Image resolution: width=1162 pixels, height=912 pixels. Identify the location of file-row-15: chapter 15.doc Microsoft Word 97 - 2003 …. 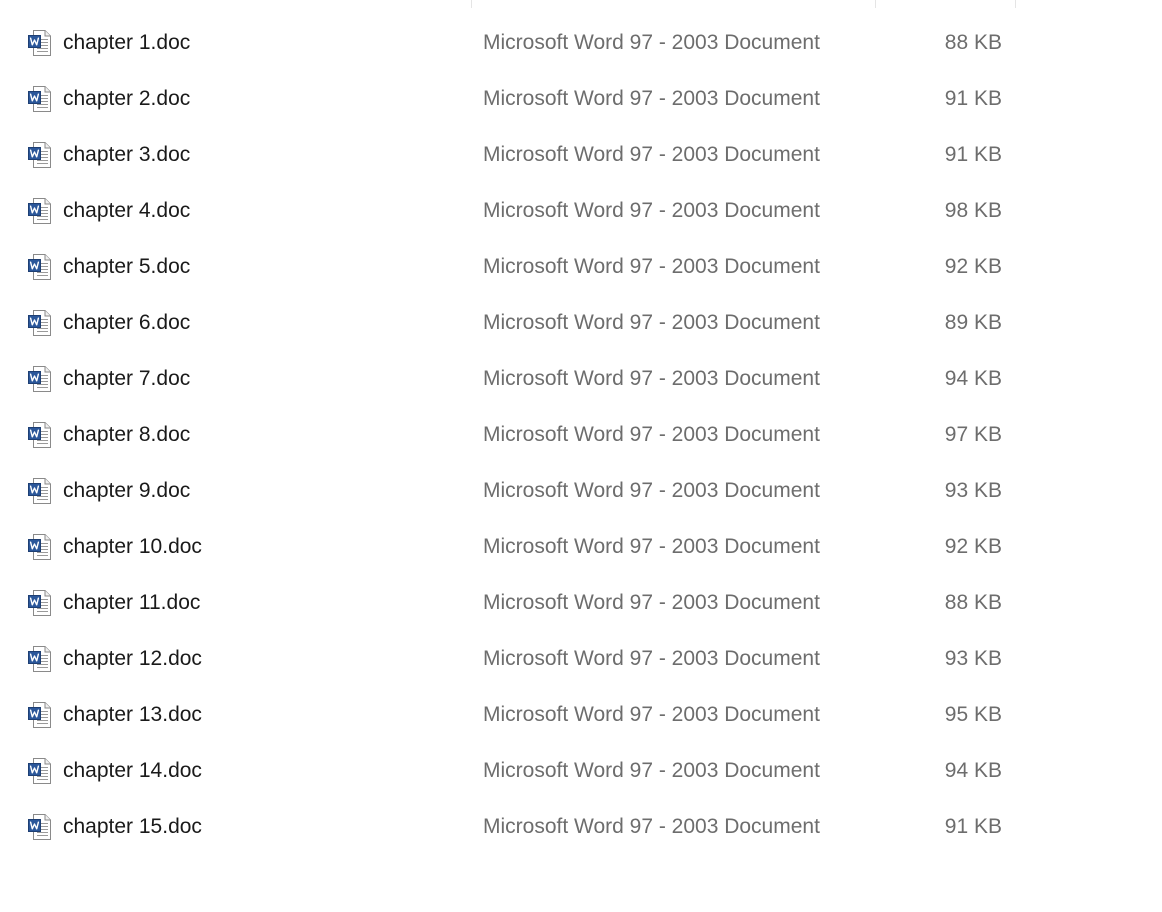
(581, 827).